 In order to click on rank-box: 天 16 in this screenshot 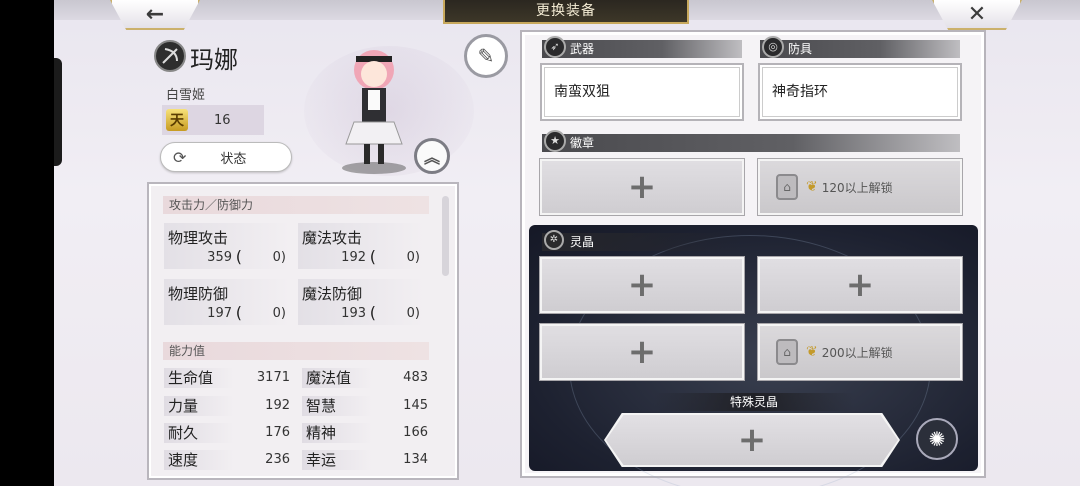, I will do `click(213, 120)`.